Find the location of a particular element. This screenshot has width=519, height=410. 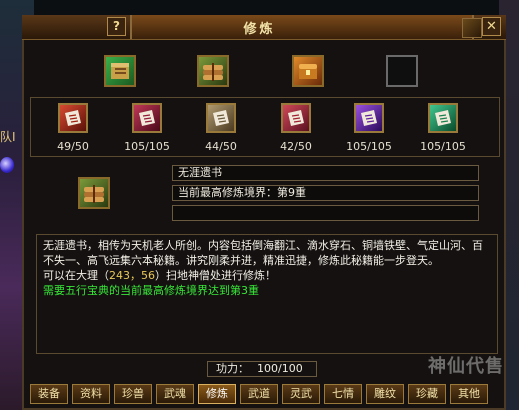

location-line: 可以在大理（243，56）扫地神僧处进行修炼！ is located at coordinates (267, 275).